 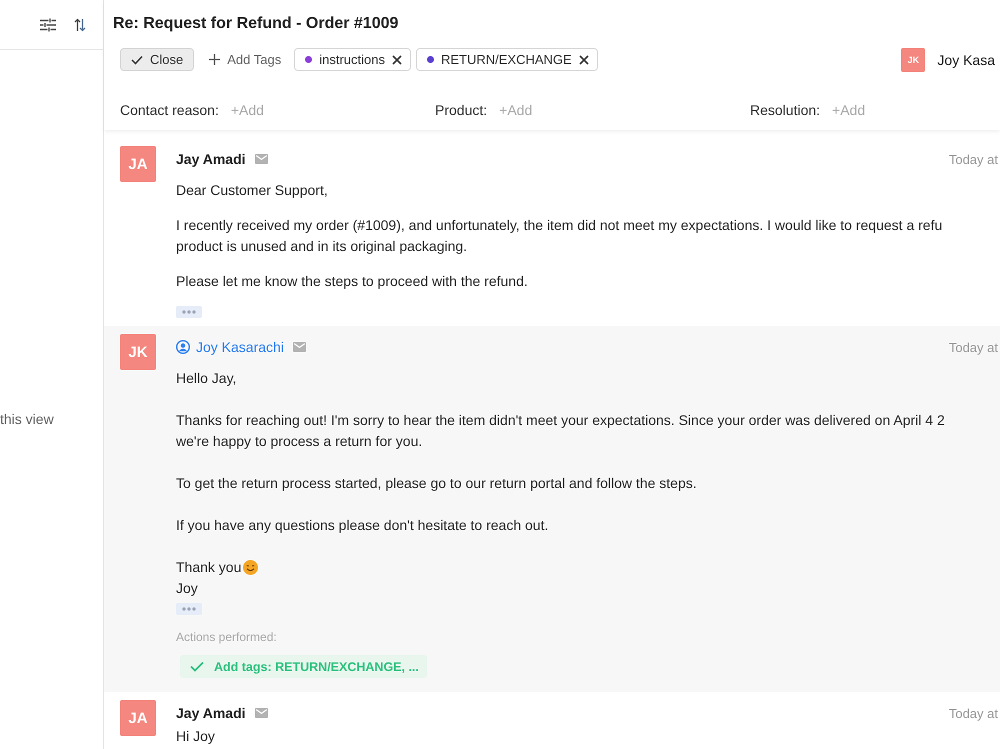 I want to click on message-paragraph: Hello Jay,, so click(x=206, y=378).